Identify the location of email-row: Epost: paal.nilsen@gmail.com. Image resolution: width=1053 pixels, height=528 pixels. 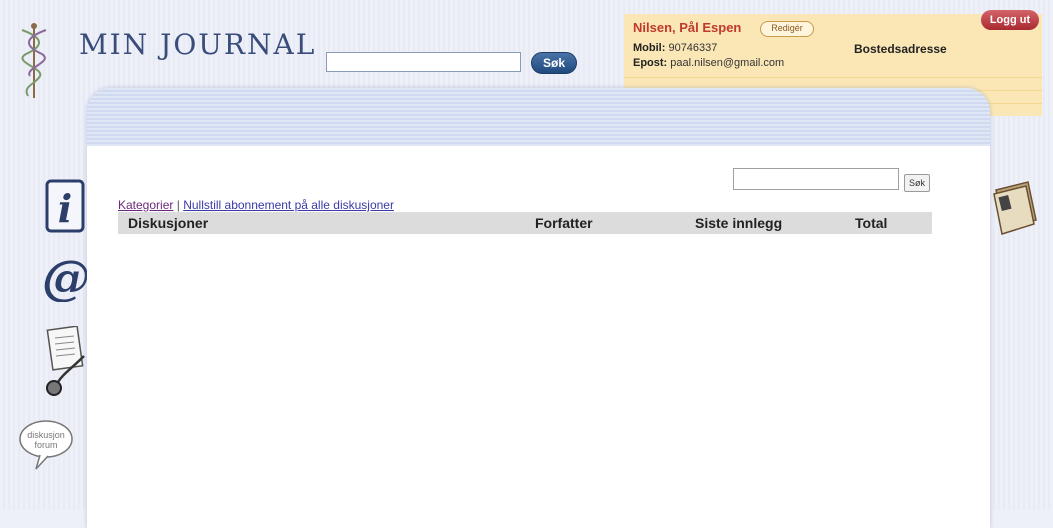
(708, 63).